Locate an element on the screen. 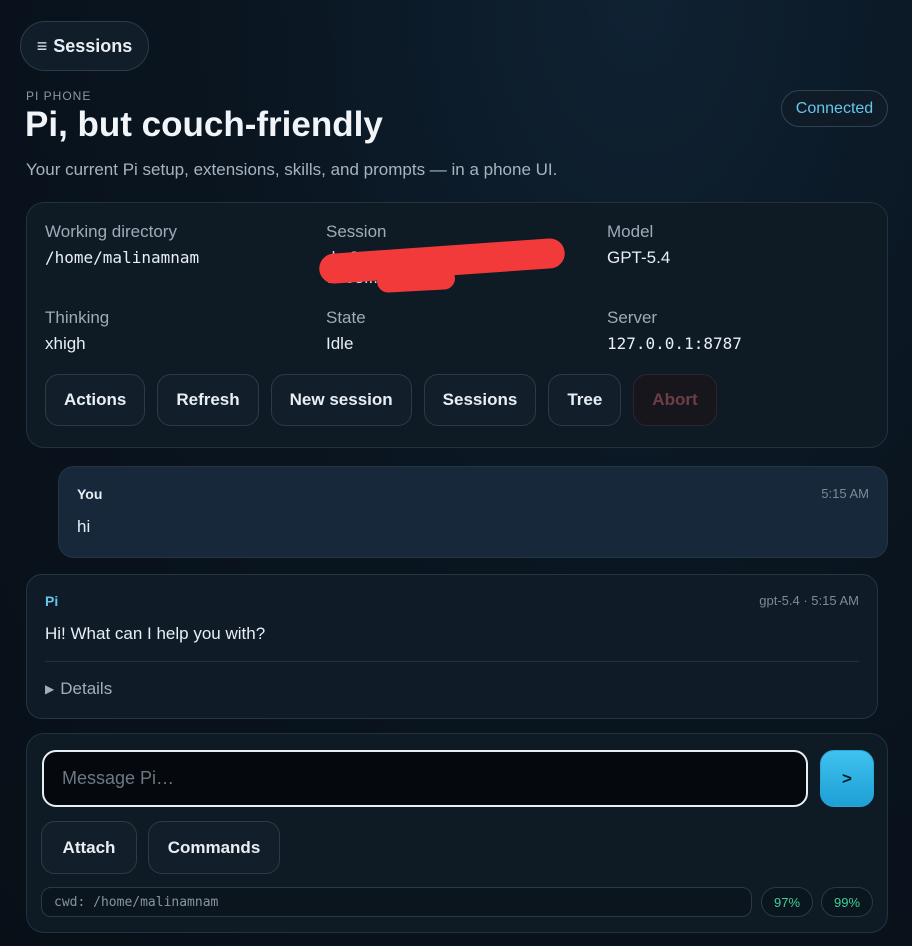 The image size is (912, 946). working-directory-label: Working directory is located at coordinates (111, 231).